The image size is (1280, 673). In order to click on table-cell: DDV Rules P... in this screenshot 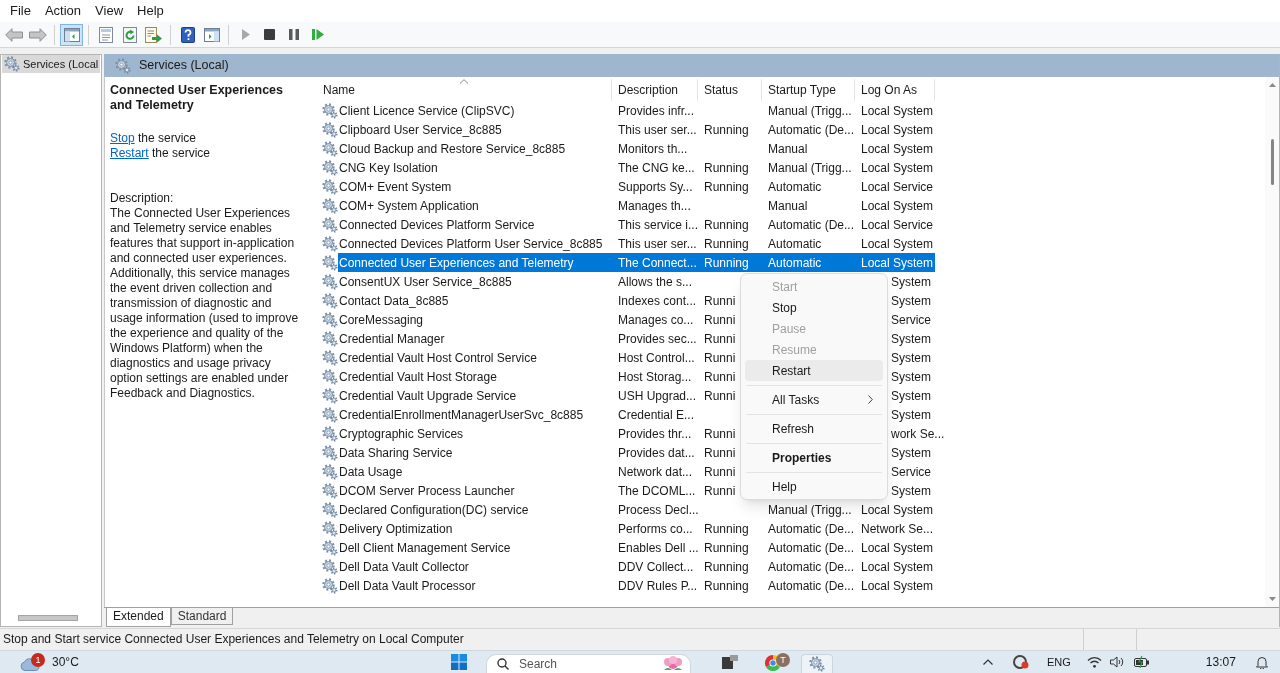, I will do `click(658, 585)`.